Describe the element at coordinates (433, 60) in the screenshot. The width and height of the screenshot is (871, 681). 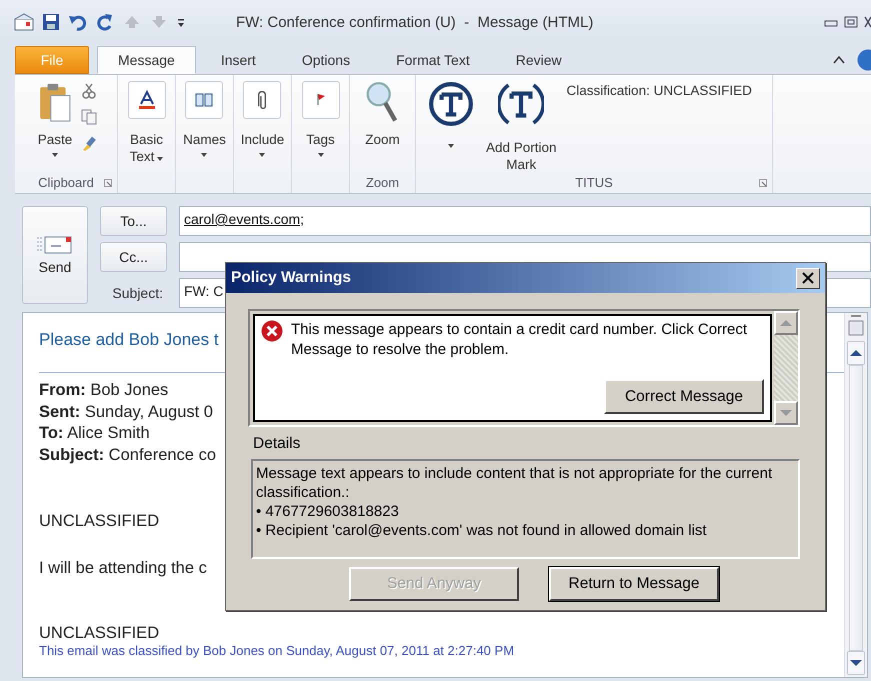
I see `ribbon-tab: Format Text` at that location.